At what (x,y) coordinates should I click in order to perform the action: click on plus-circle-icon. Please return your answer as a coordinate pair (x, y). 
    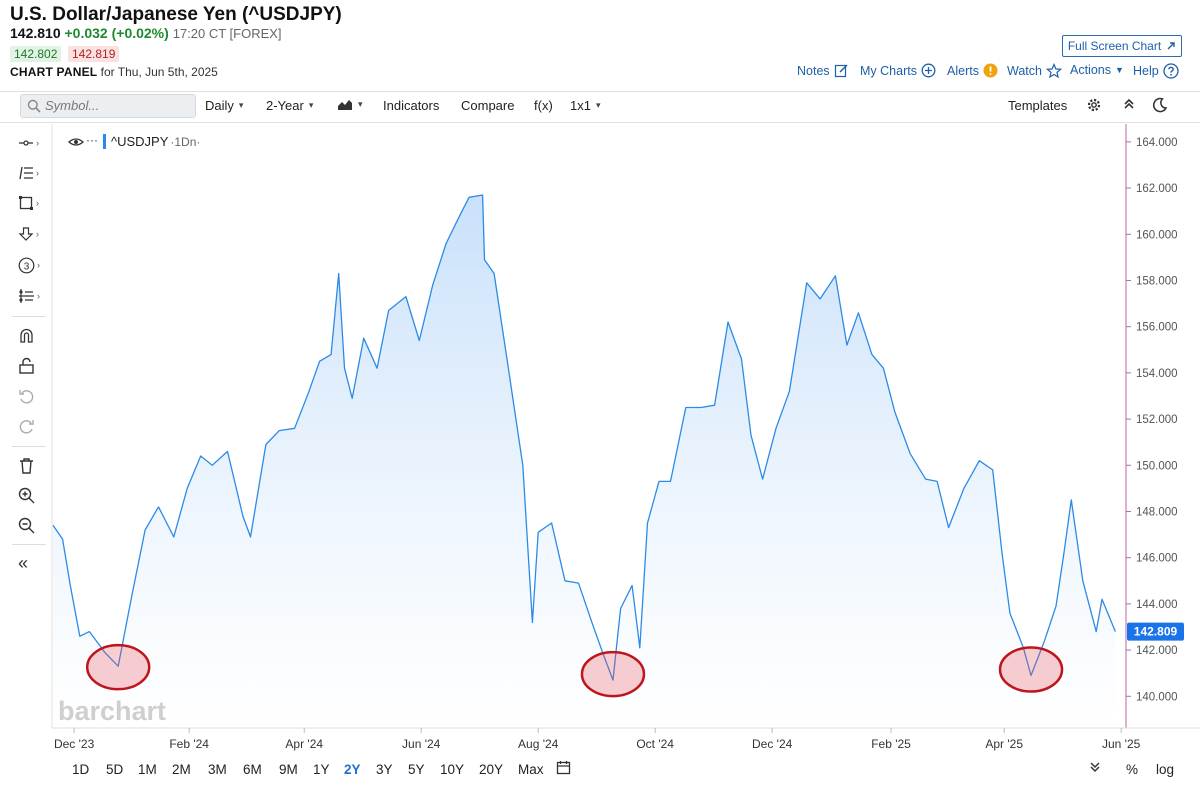
    Looking at the image, I should click on (928, 70).